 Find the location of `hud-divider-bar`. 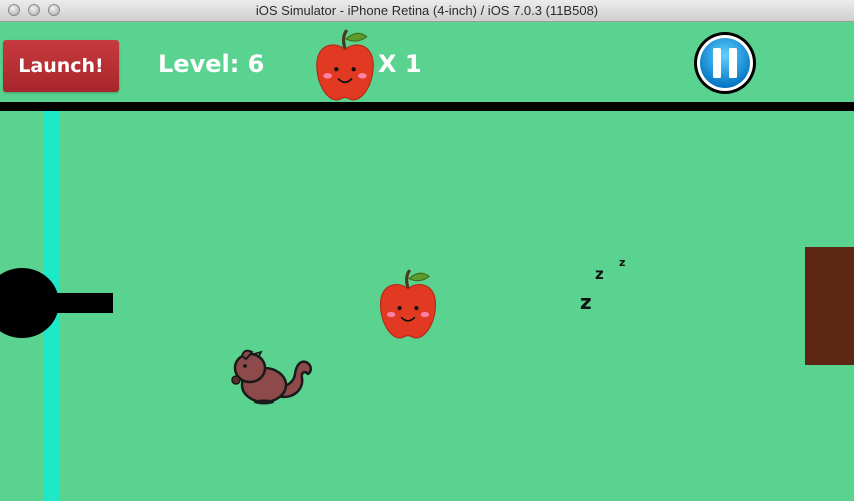

hud-divider-bar is located at coordinates (427, 106).